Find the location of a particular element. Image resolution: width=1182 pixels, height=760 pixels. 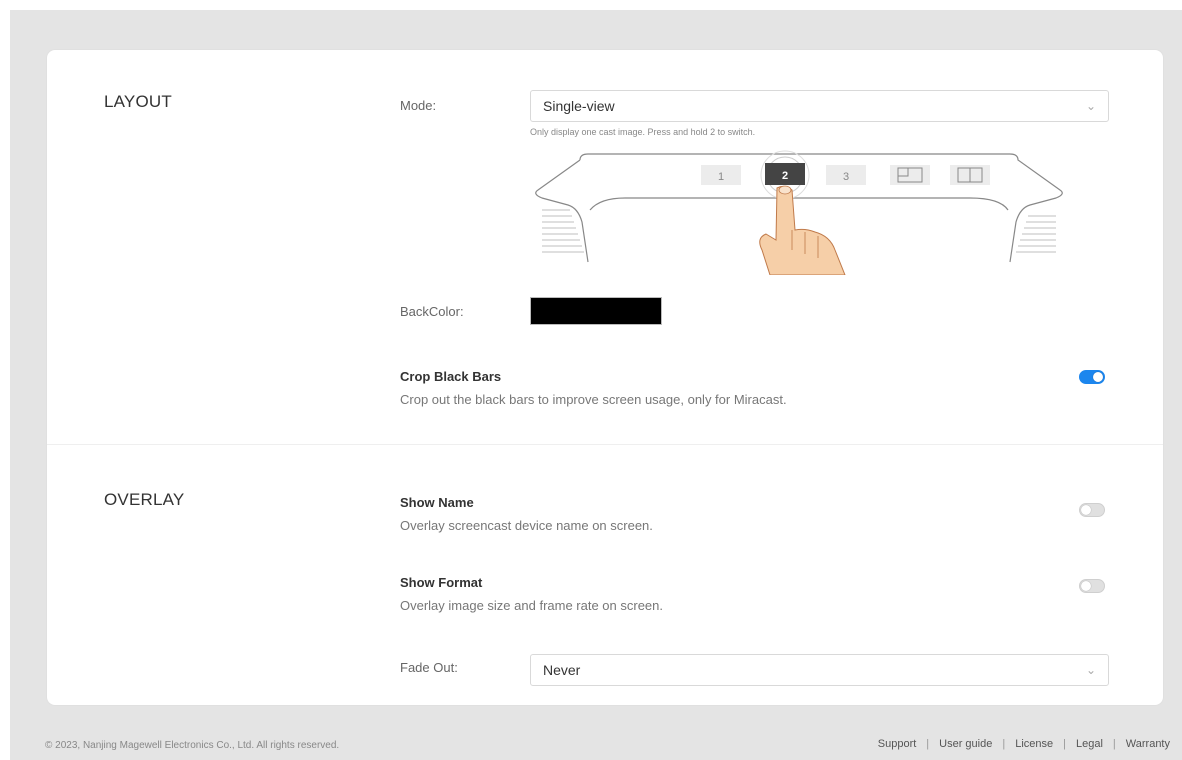

backcolor-label: BackColor: is located at coordinates (432, 311).